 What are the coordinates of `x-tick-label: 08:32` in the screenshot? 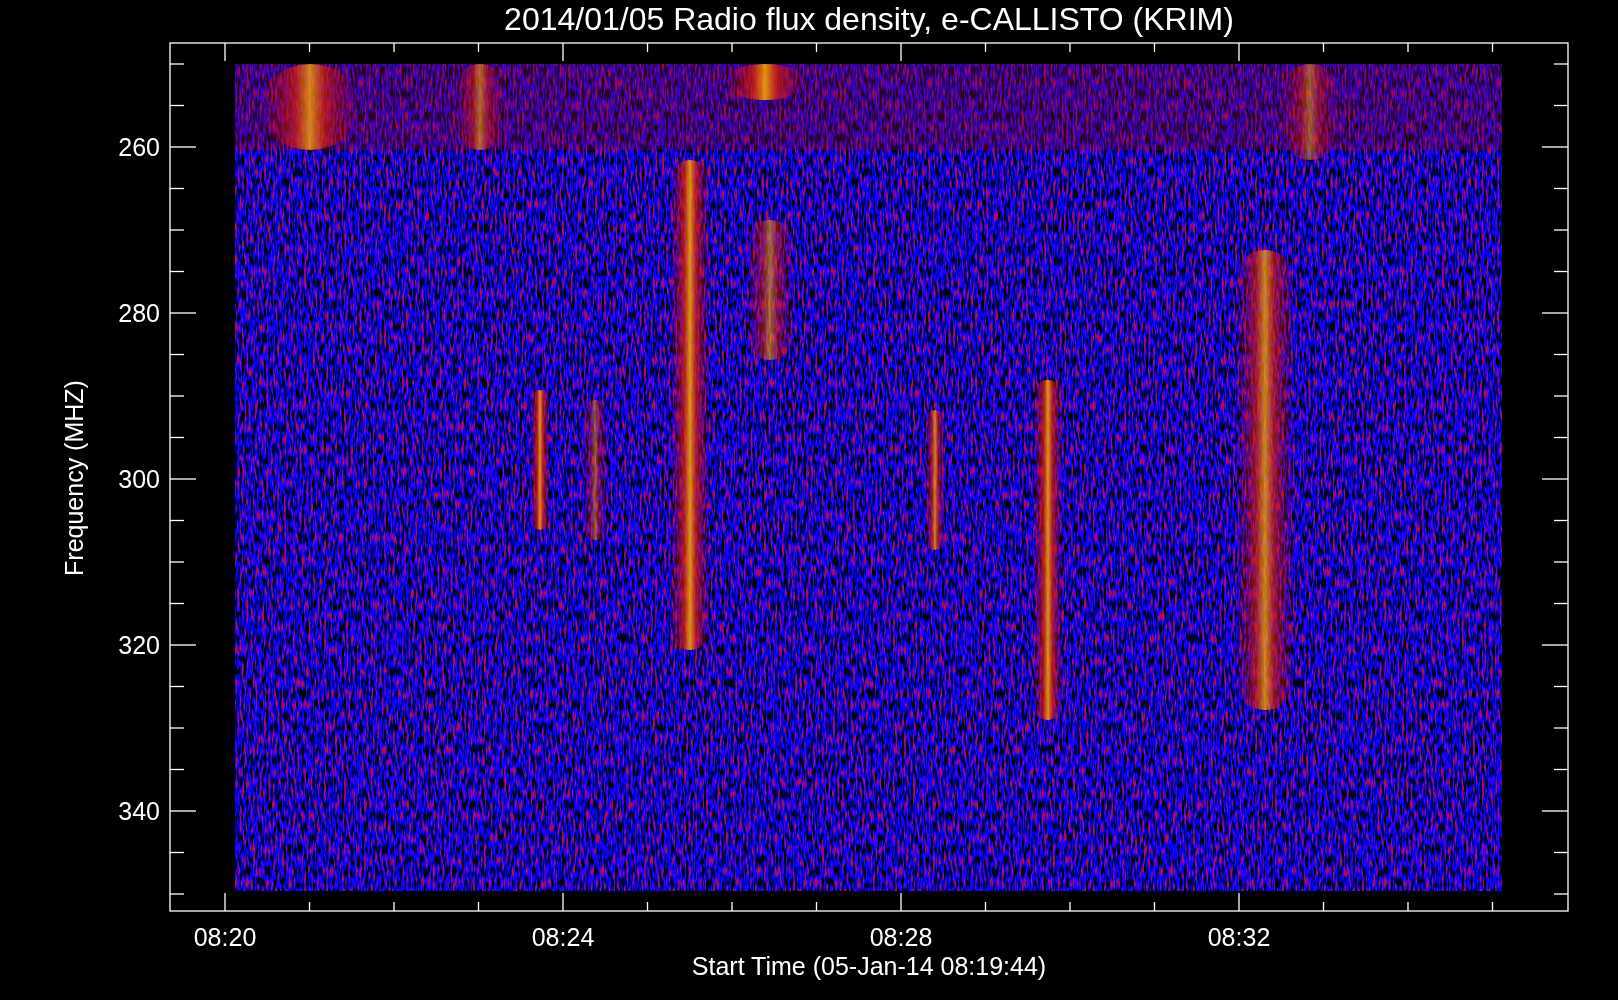 It's located at (1239, 937).